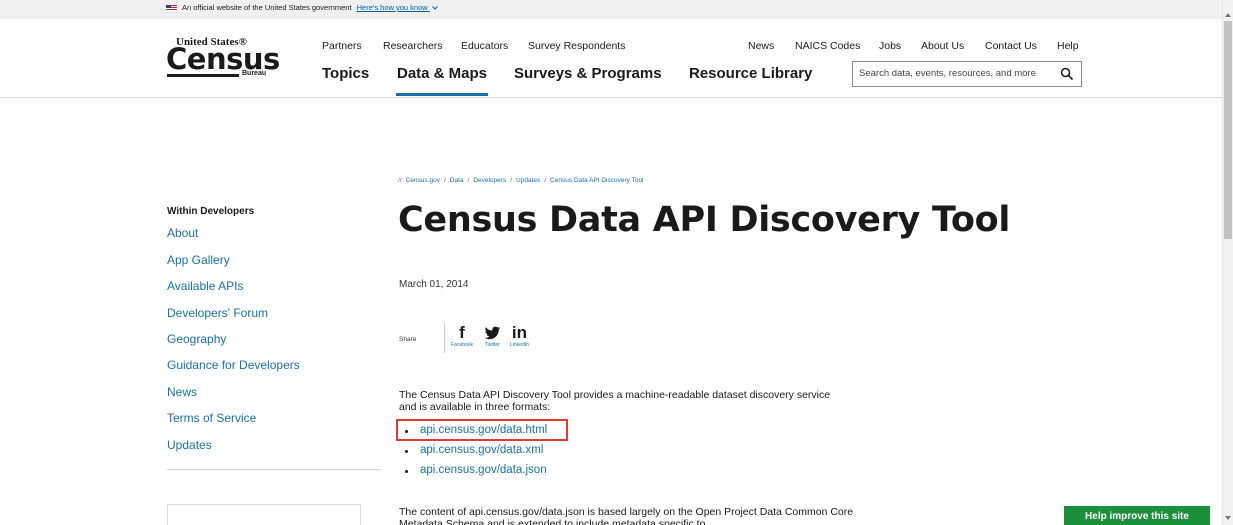 Image resolution: width=1233 pixels, height=525 pixels. Describe the element at coordinates (345, 73) in the screenshot. I see `nav-topics: Topics` at that location.